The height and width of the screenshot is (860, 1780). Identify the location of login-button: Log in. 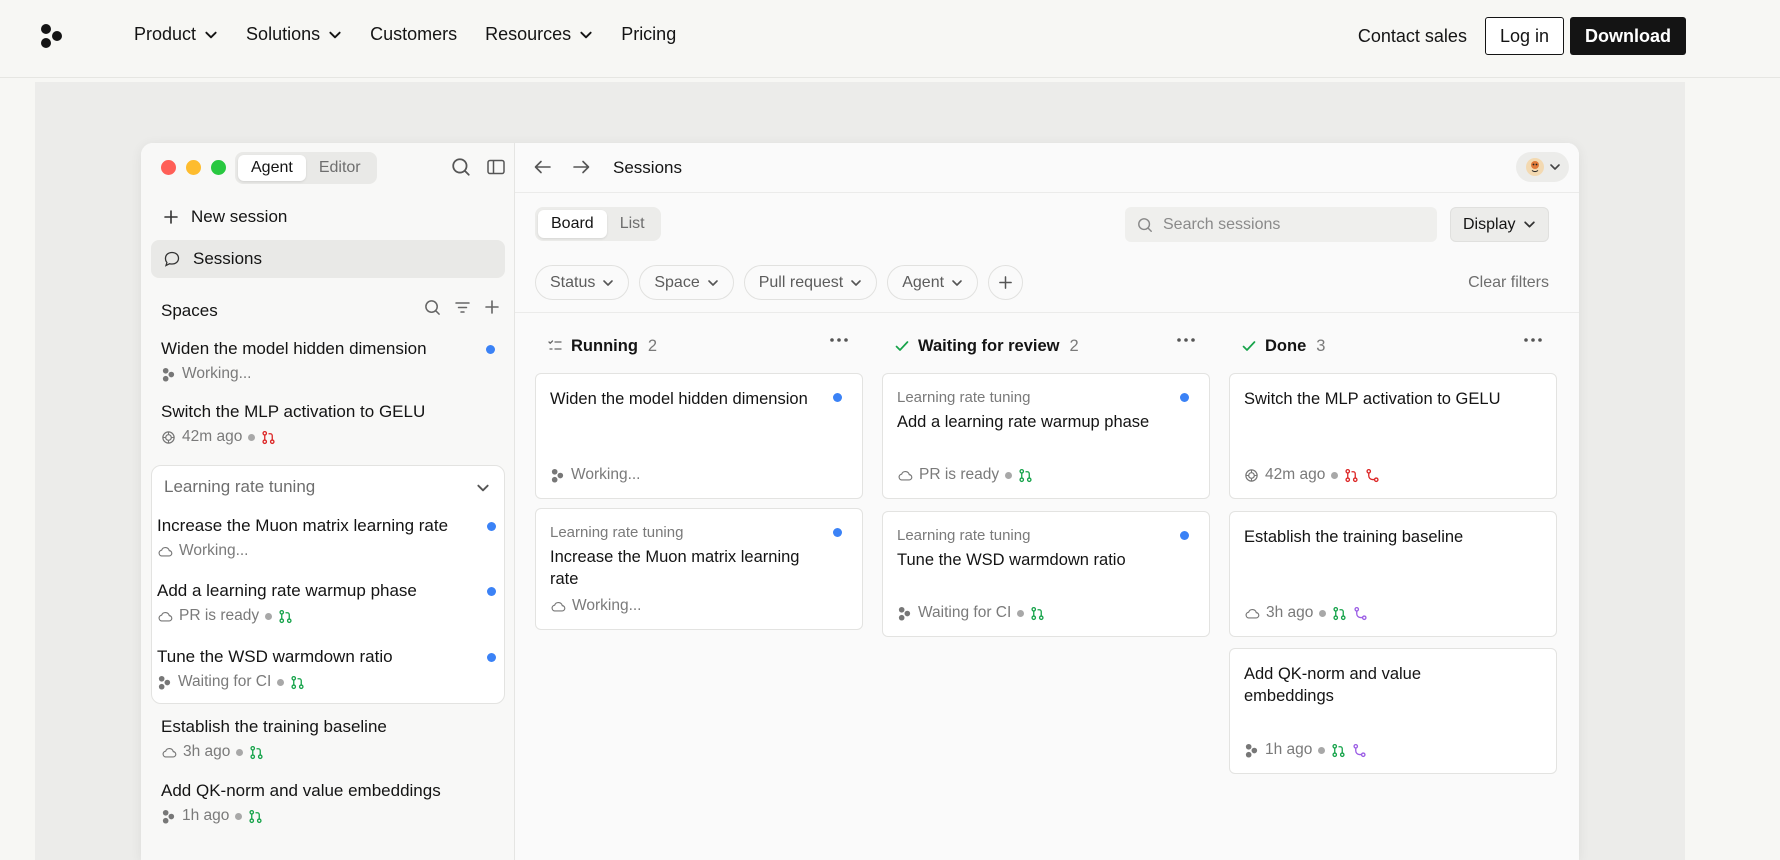
(1524, 36).